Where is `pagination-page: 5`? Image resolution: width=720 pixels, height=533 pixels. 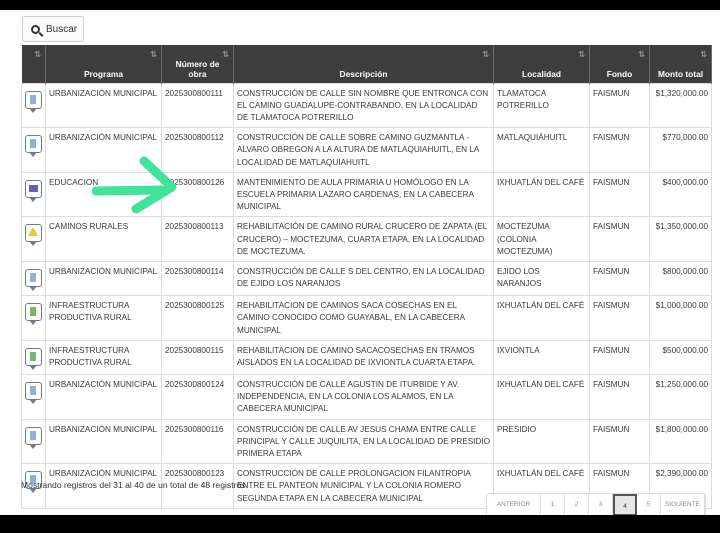 pagination-page: 5 is located at coordinates (649, 504).